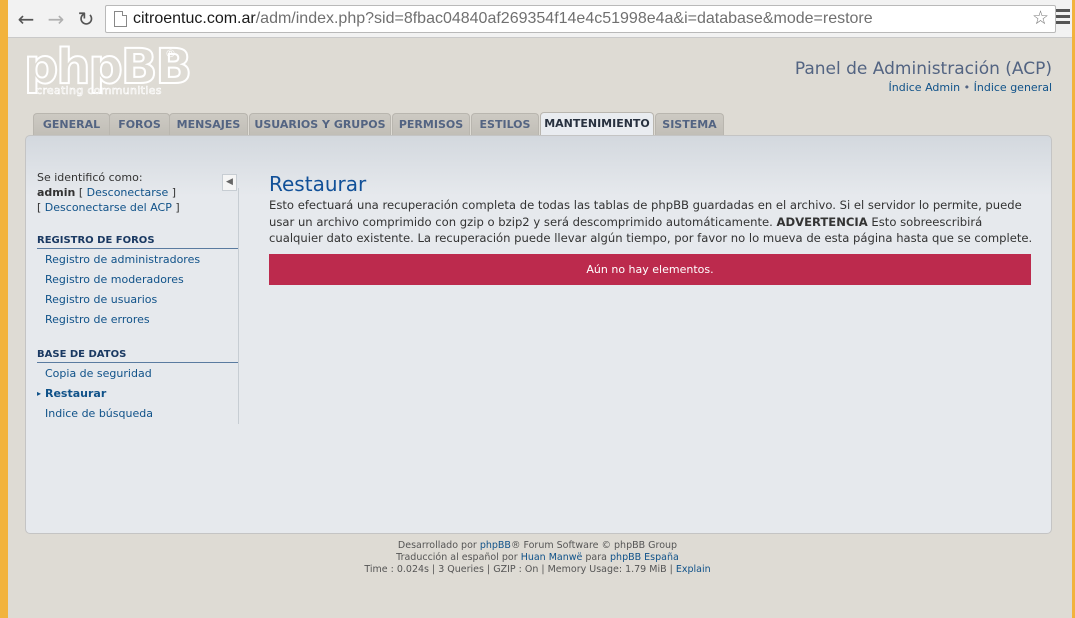 The height and width of the screenshot is (618, 1075). Describe the element at coordinates (75, 394) in the screenshot. I see `menu-item-restore: Restaurar` at that location.